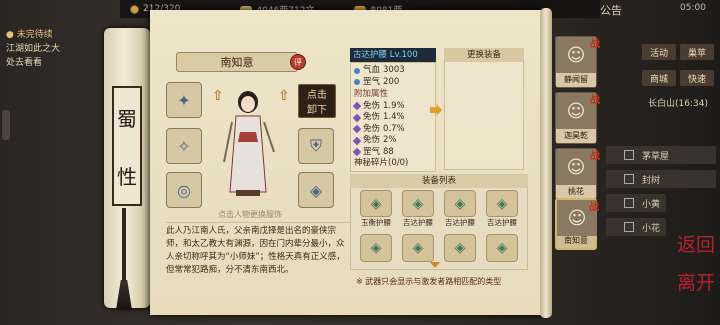 The height and width of the screenshot is (325, 720). What do you see at coordinates (695, 245) in the screenshot?
I see `back-label-1: 返回` at bounding box center [695, 245].